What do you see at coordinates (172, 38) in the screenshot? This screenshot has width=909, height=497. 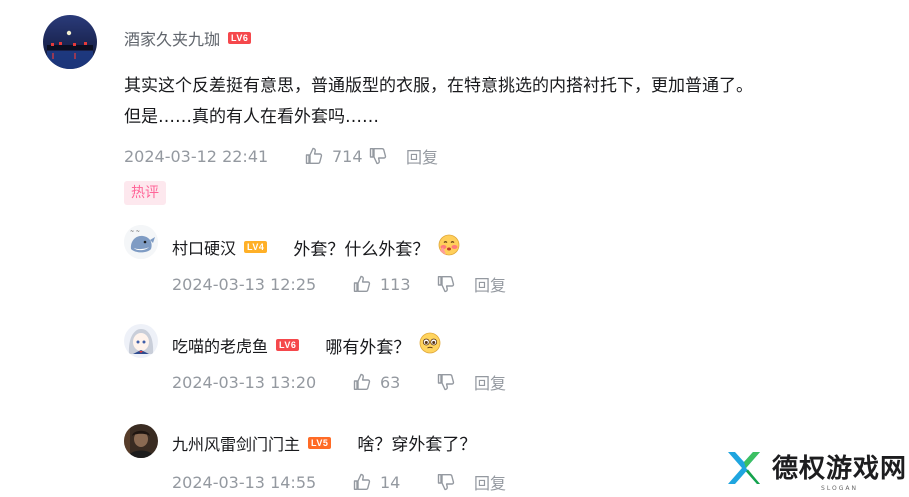 I see `username: 酒家久夹九珈` at bounding box center [172, 38].